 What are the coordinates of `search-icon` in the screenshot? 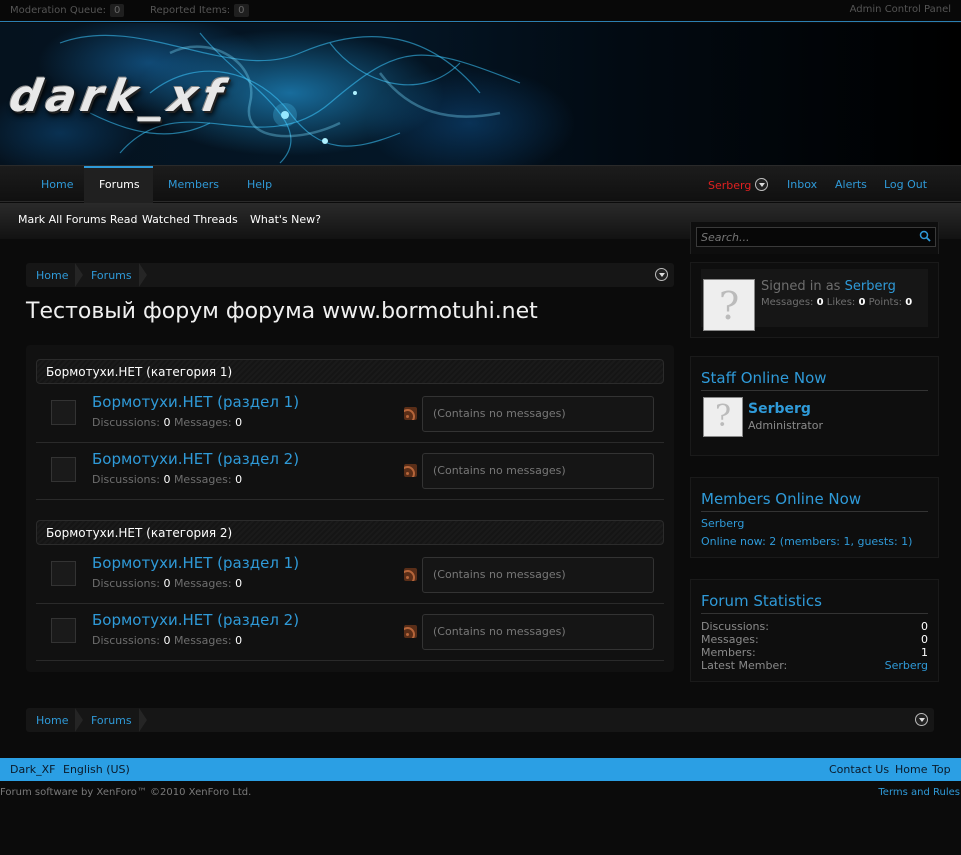 It's located at (925, 236).